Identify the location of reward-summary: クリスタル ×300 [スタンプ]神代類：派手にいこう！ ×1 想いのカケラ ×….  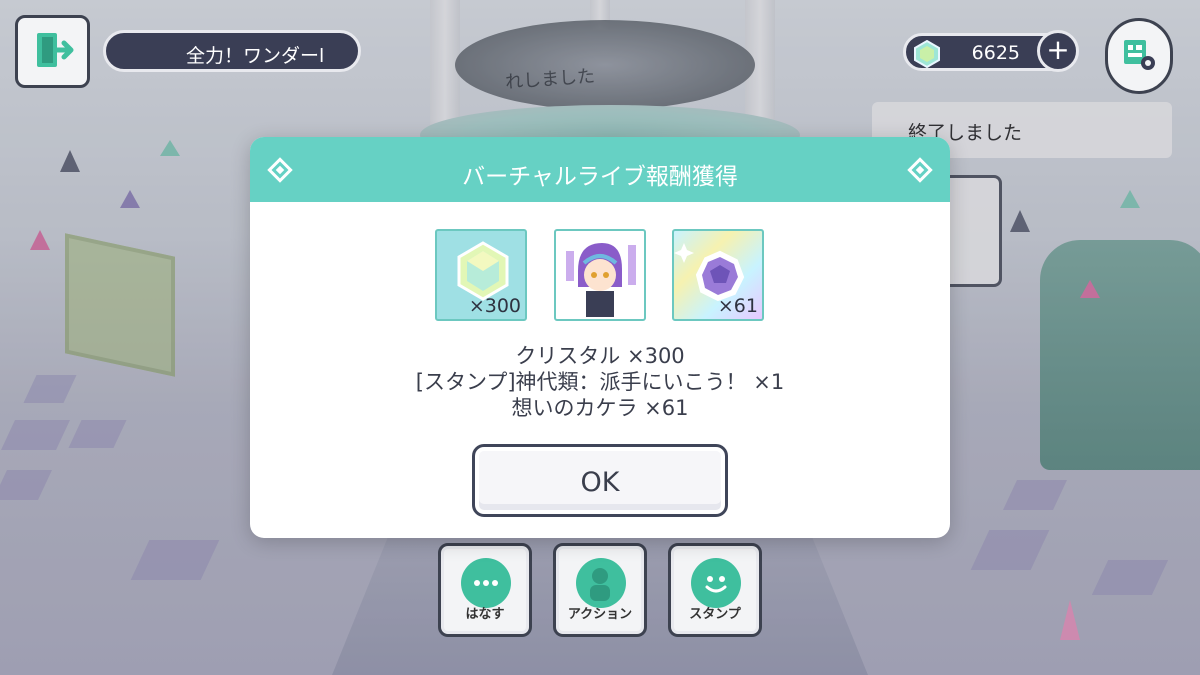
(600, 382).